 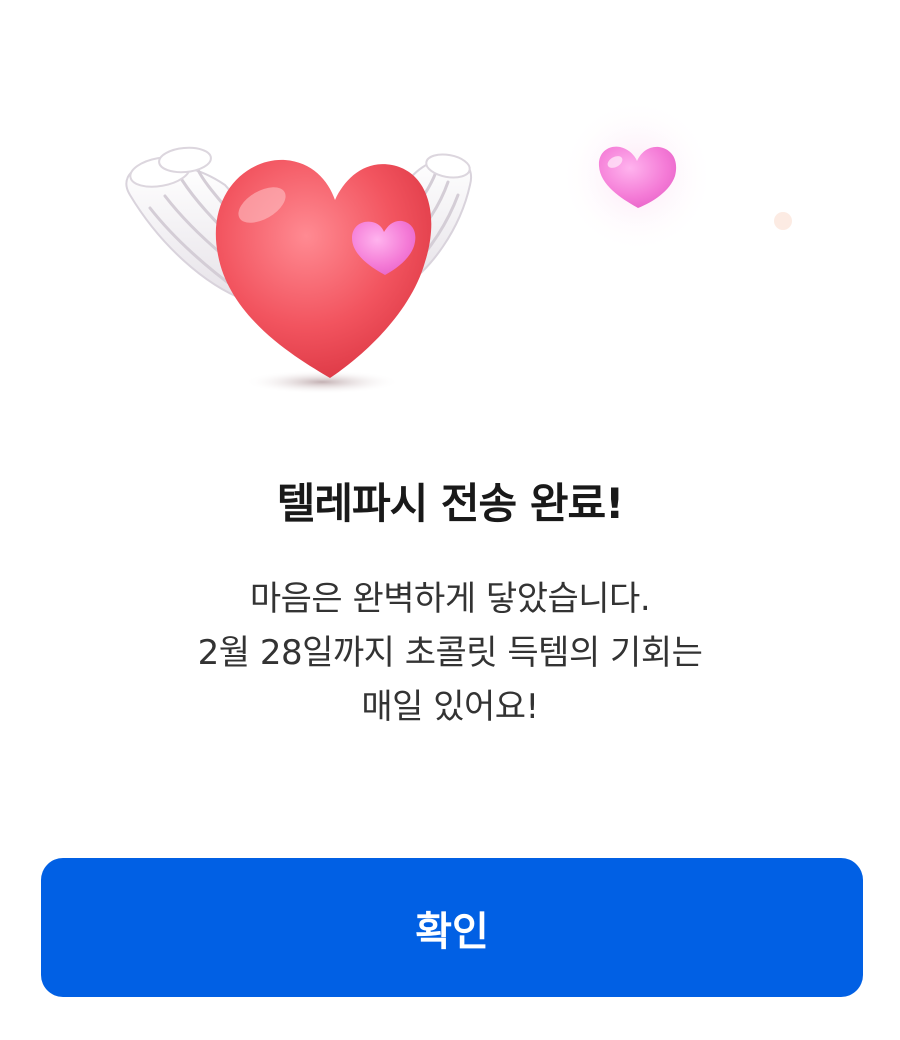 What do you see at coordinates (450, 503) in the screenshot?
I see `dialog-title: 텔레파시 전송 완료!` at bounding box center [450, 503].